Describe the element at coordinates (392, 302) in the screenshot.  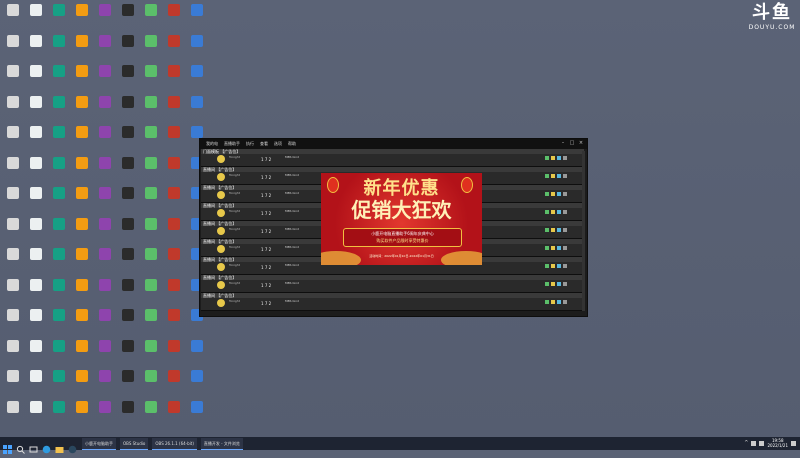
I see `table-row: 直播间 【广告位】 Tonight 1 7 2 MBS bind` at that location.